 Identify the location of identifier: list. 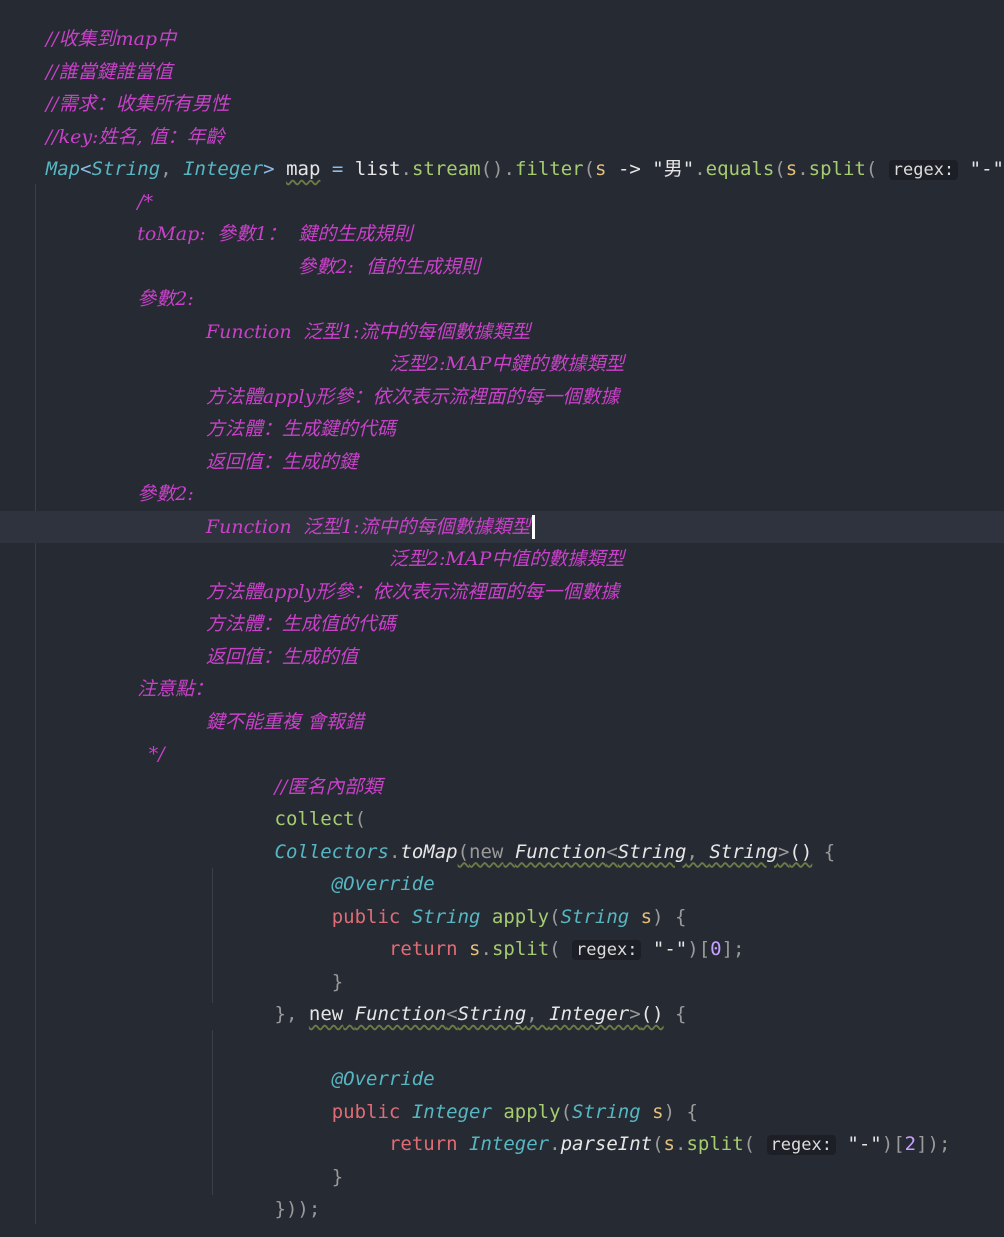
(377, 169).